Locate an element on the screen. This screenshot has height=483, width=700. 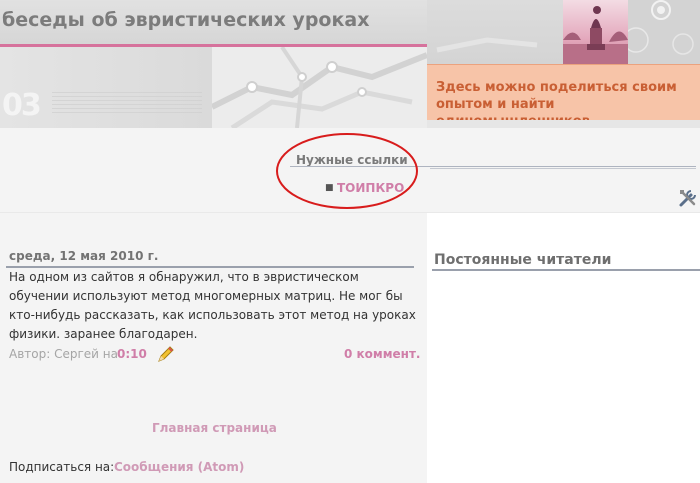
post-byline: Автор: Сергей на is located at coordinates (63, 354).